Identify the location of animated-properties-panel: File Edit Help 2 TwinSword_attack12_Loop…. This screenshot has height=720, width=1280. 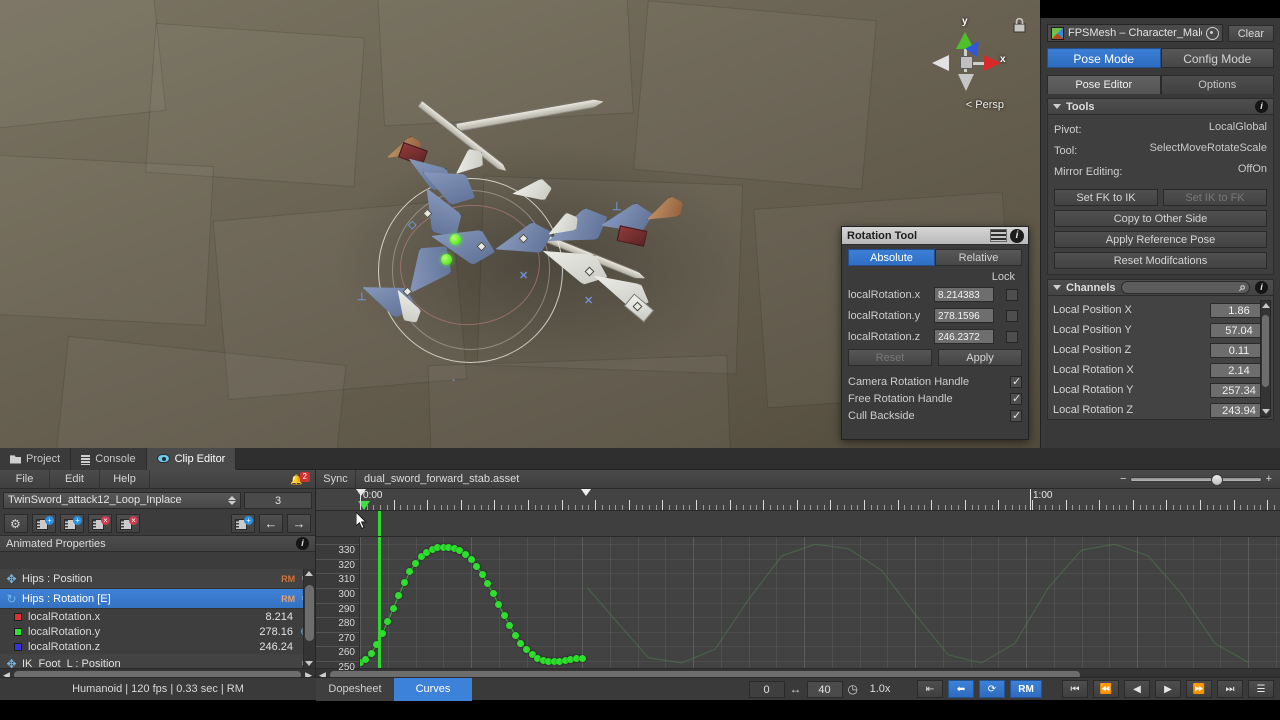
(158, 574).